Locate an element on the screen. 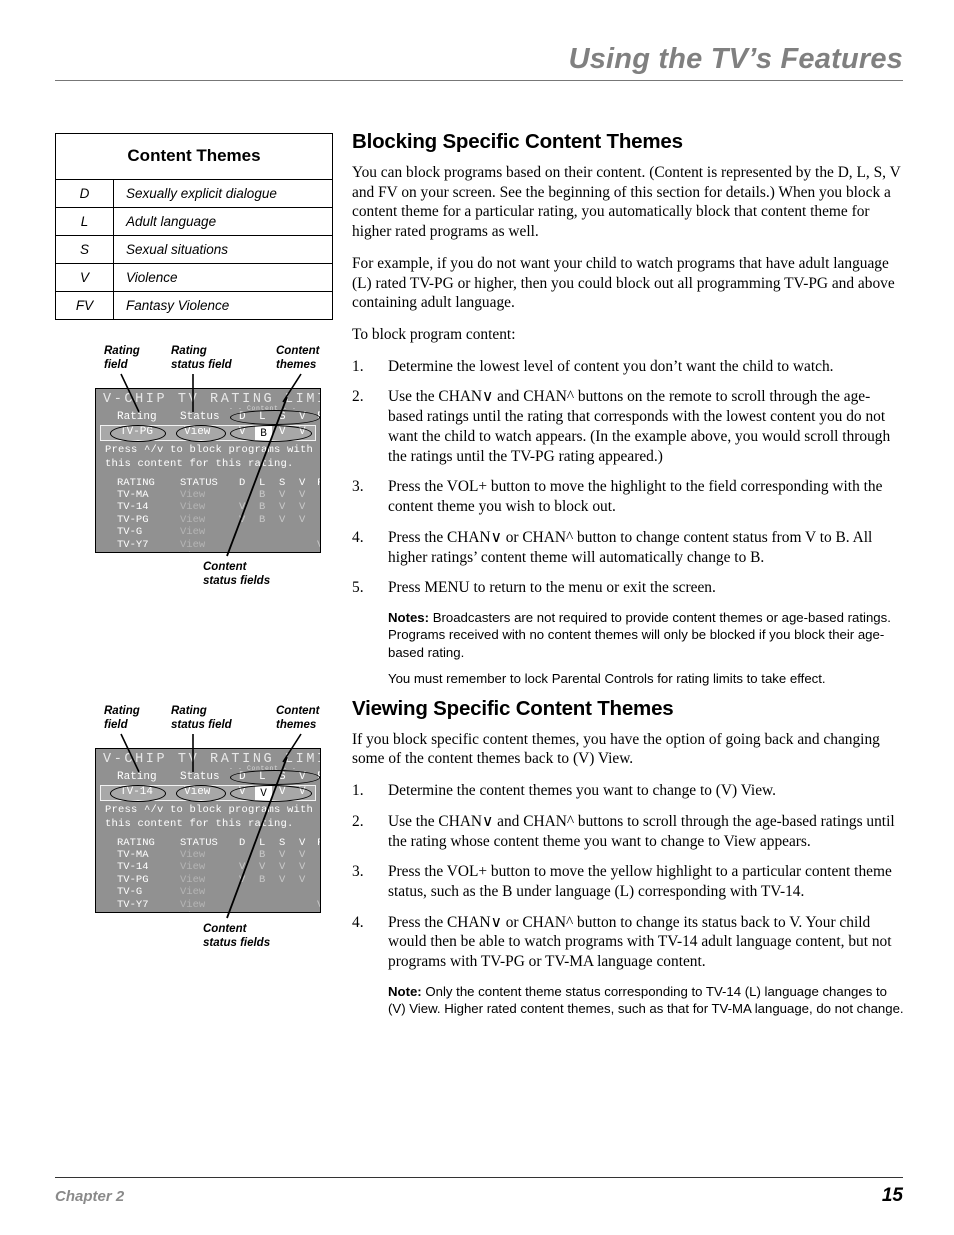  tv-col-V: V is located at coordinates (302, 417).